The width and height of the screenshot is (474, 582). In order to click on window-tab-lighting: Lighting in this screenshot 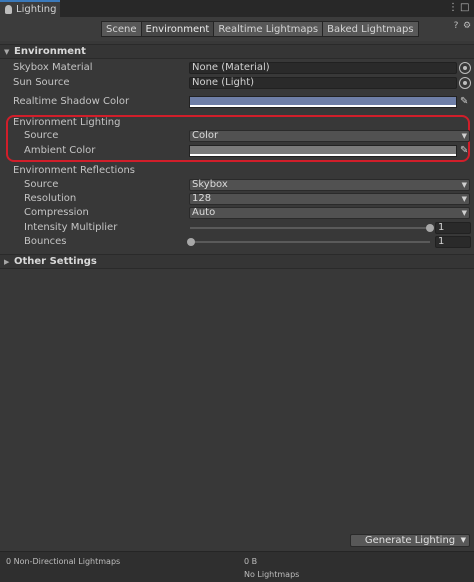, I will do `click(30, 8)`.